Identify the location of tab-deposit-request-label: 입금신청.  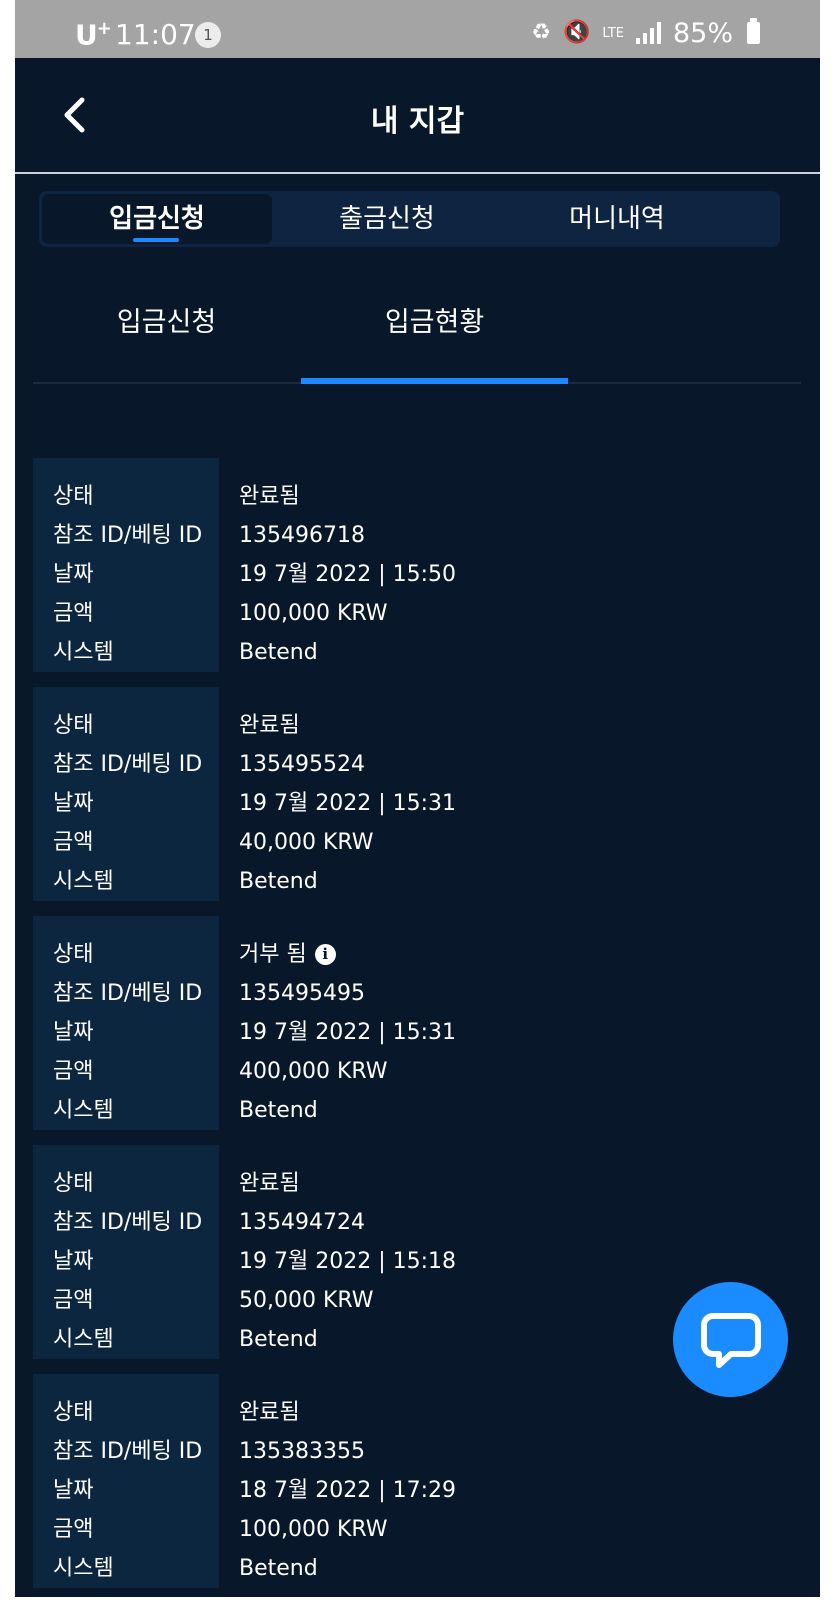
(157, 219).